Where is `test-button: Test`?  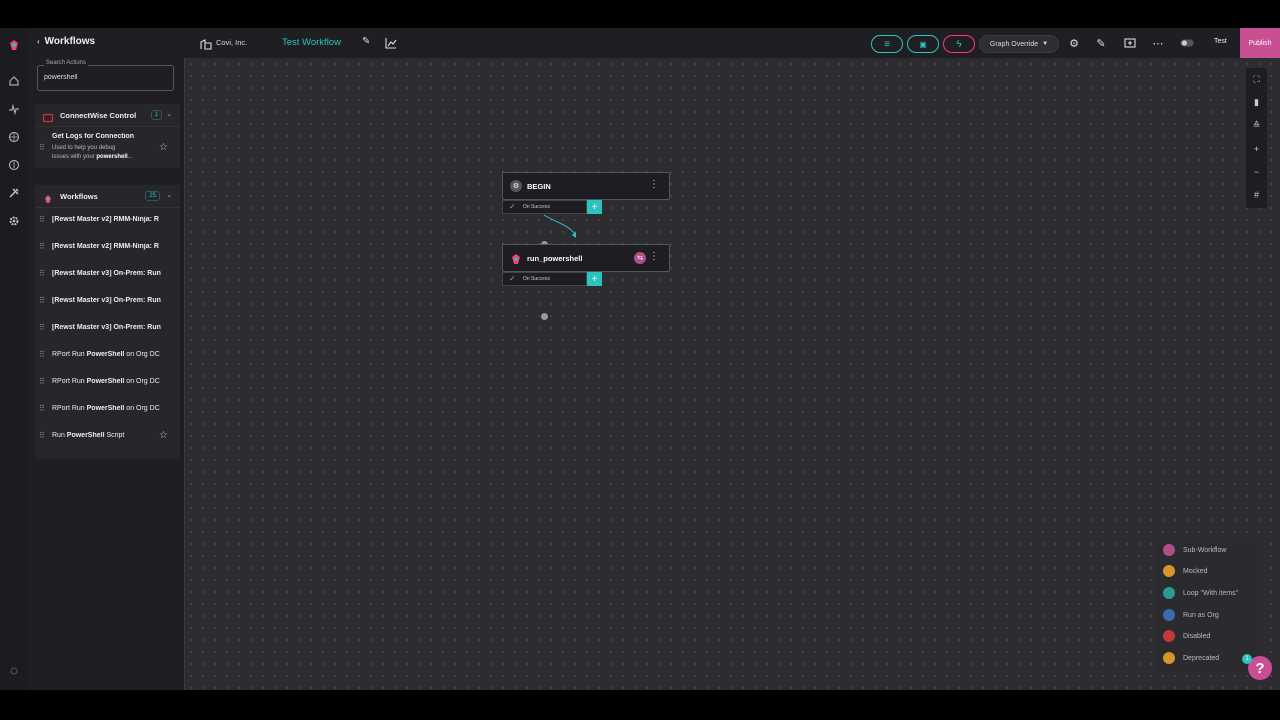 test-button: Test is located at coordinates (1220, 41).